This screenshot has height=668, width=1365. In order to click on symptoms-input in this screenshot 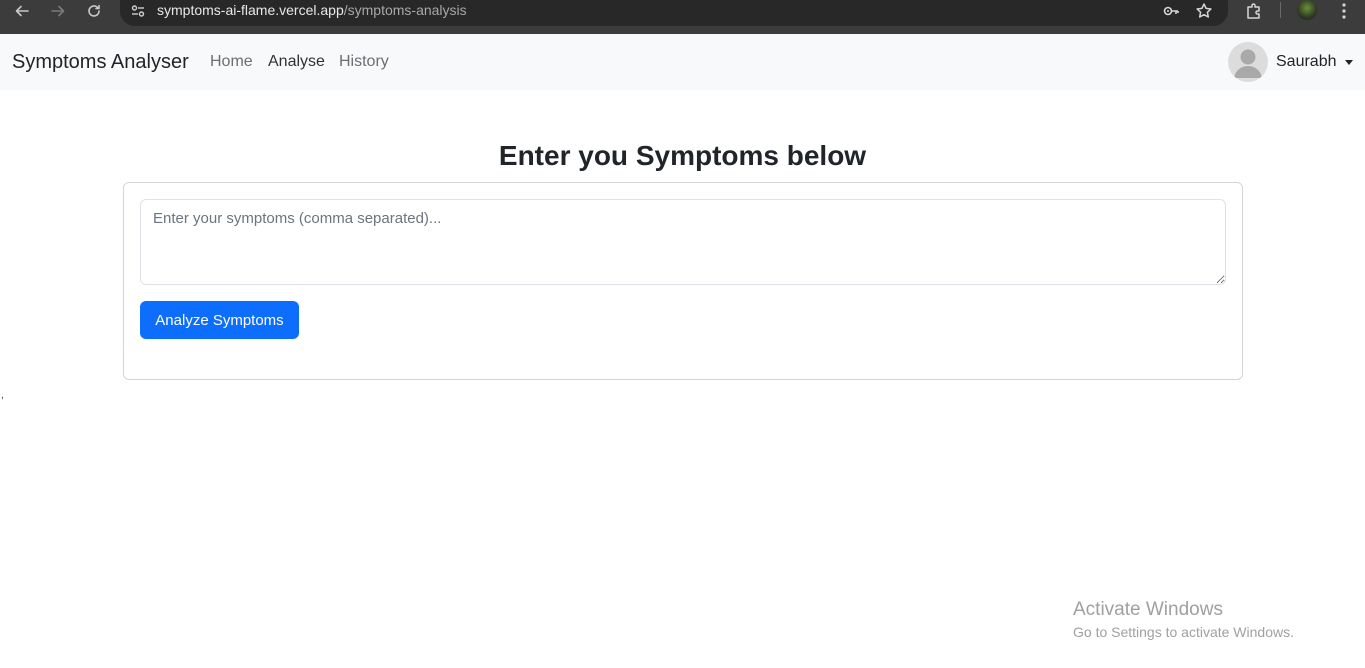, I will do `click(683, 242)`.